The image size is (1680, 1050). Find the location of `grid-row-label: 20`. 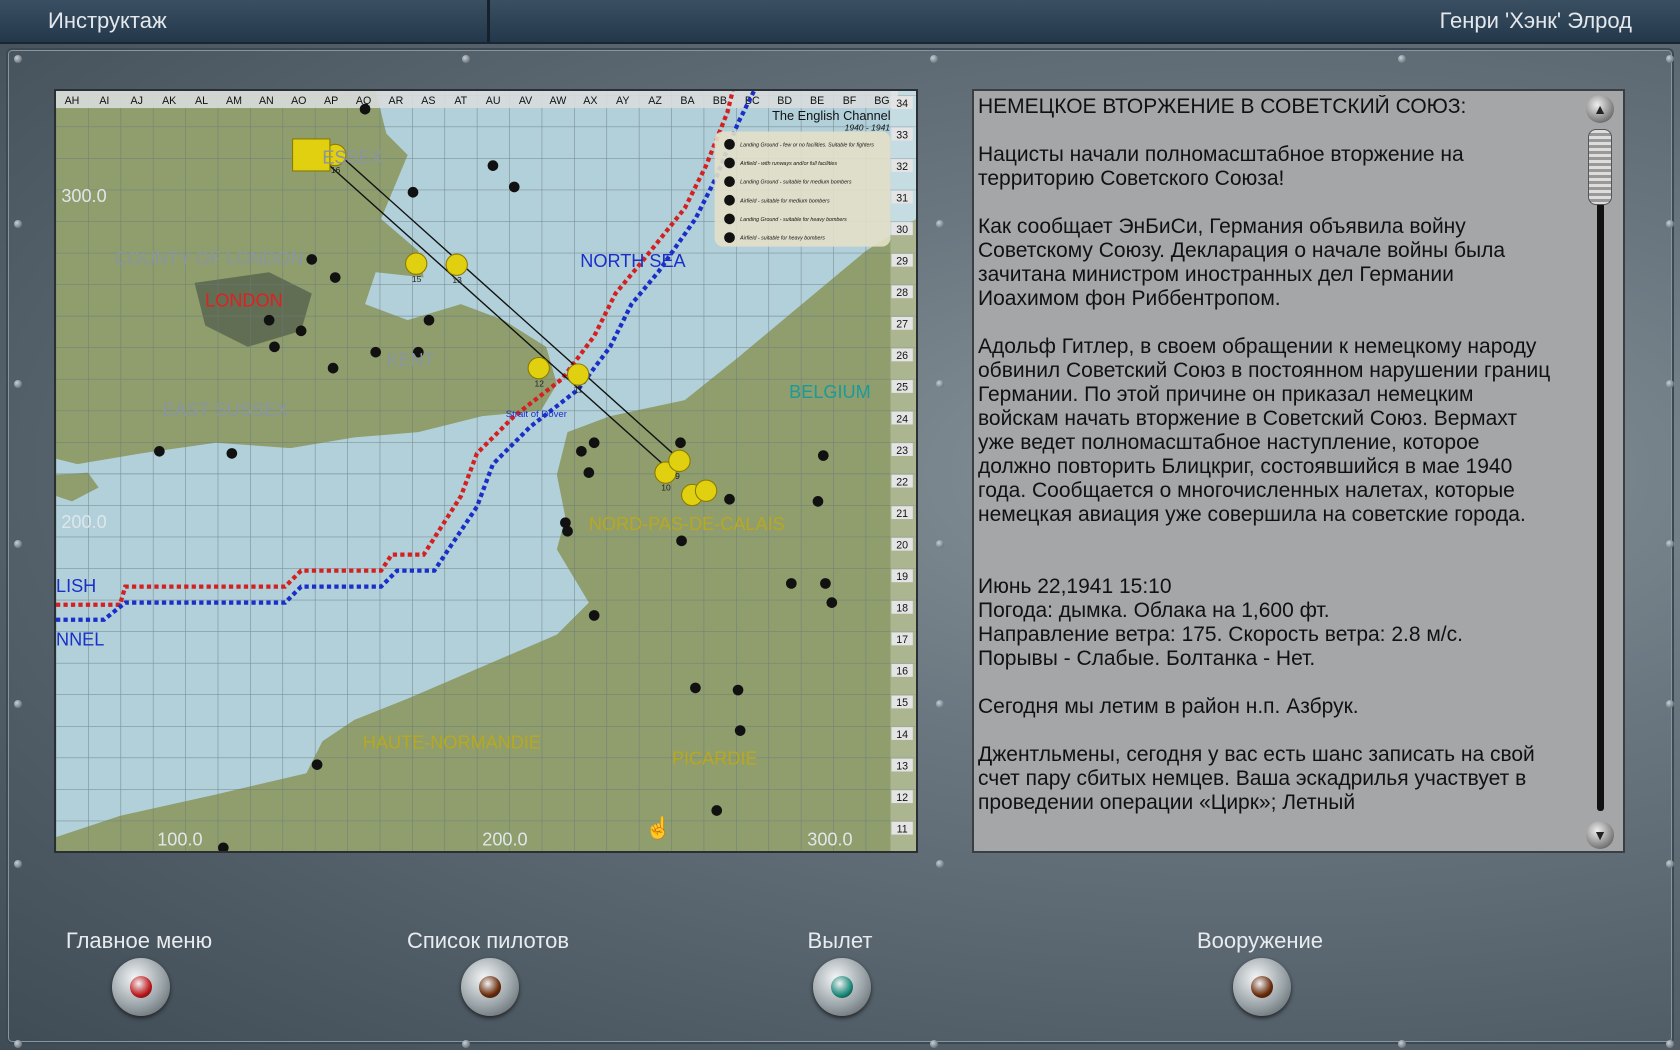

grid-row-label: 20 is located at coordinates (902, 545).